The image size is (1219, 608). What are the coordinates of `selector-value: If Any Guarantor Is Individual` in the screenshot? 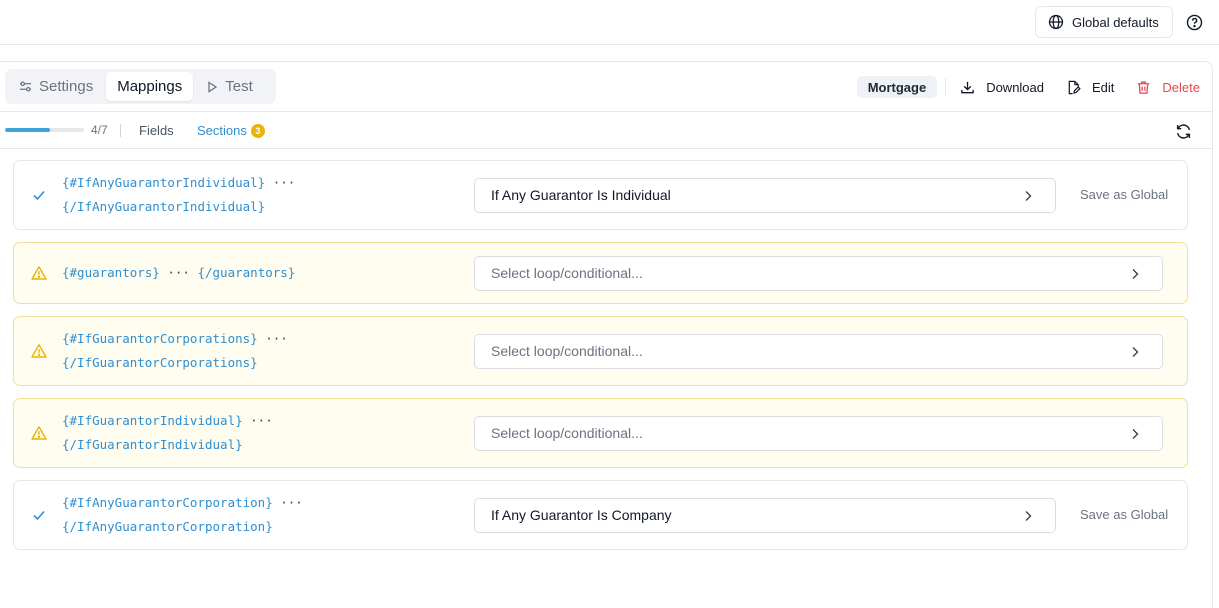 It's located at (581, 195).